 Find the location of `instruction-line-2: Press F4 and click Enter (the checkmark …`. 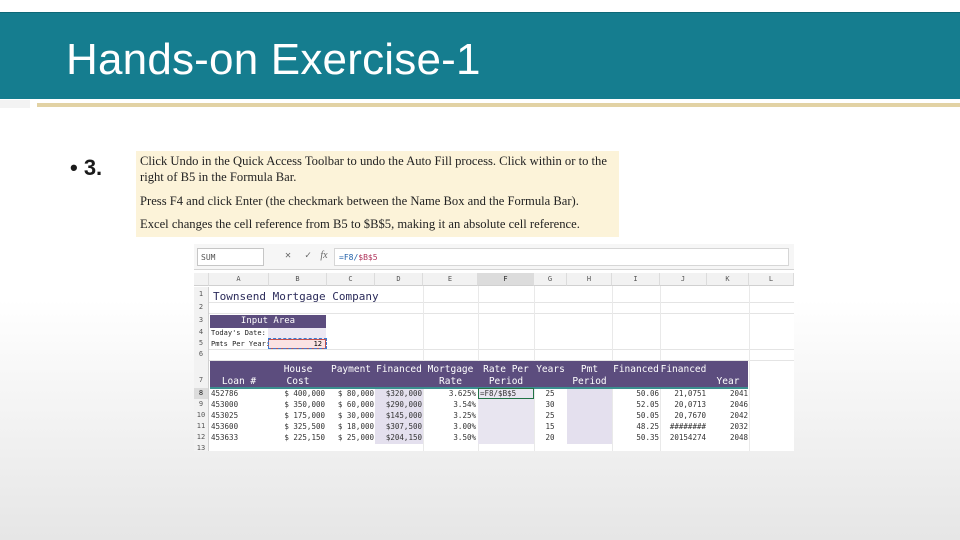

instruction-line-2: Press F4 and click Enter (the checkmark … is located at coordinates (359, 201).